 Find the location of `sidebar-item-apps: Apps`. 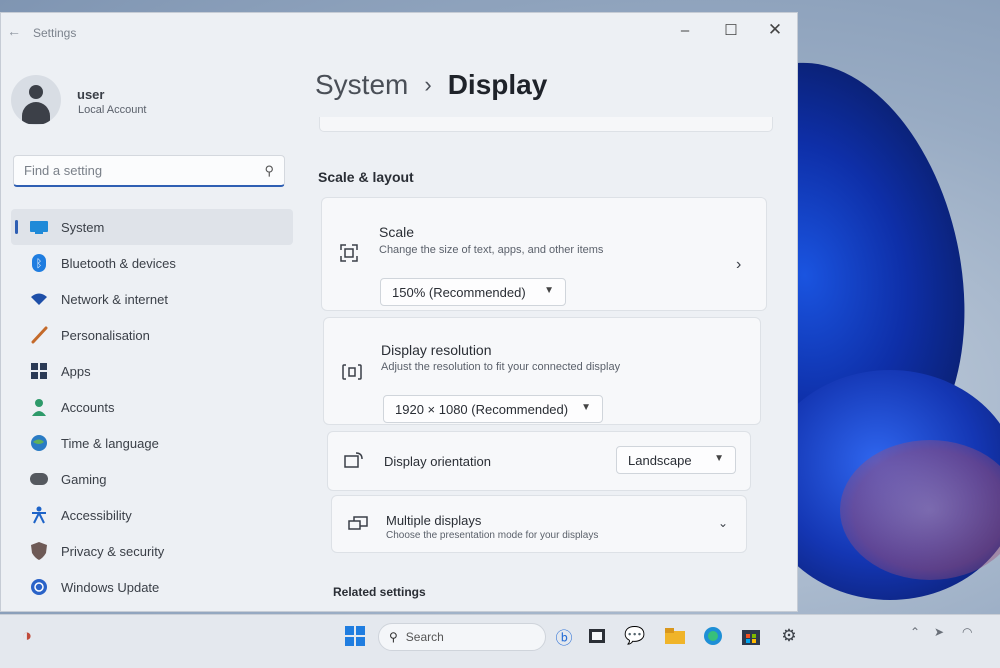

sidebar-item-apps: Apps is located at coordinates (152, 371).